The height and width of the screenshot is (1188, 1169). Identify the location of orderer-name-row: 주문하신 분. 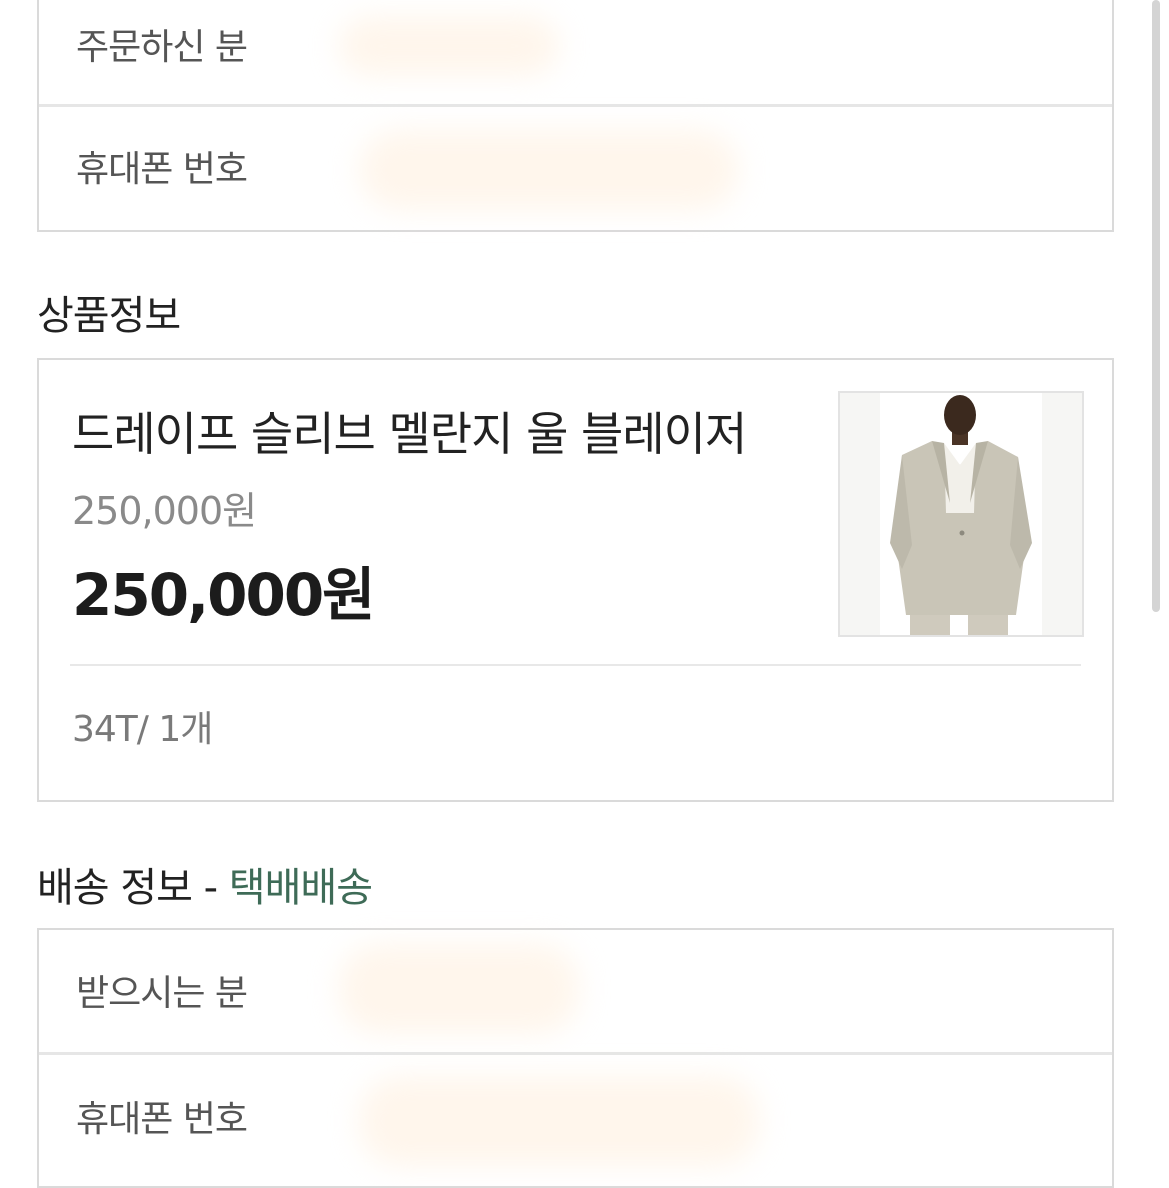
(575, 53).